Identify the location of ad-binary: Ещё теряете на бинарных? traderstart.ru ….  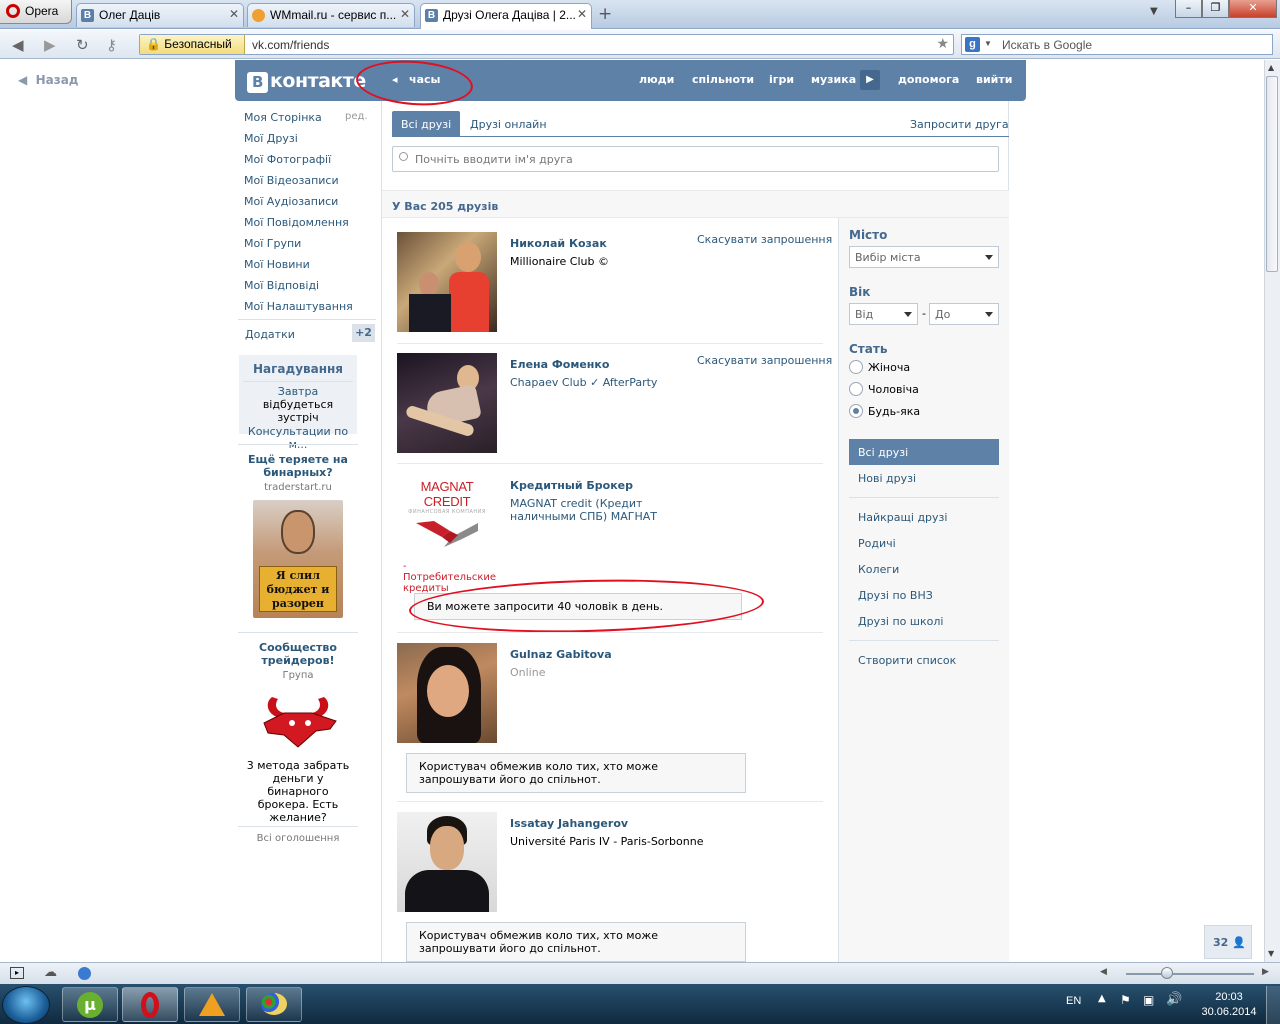
(298, 535).